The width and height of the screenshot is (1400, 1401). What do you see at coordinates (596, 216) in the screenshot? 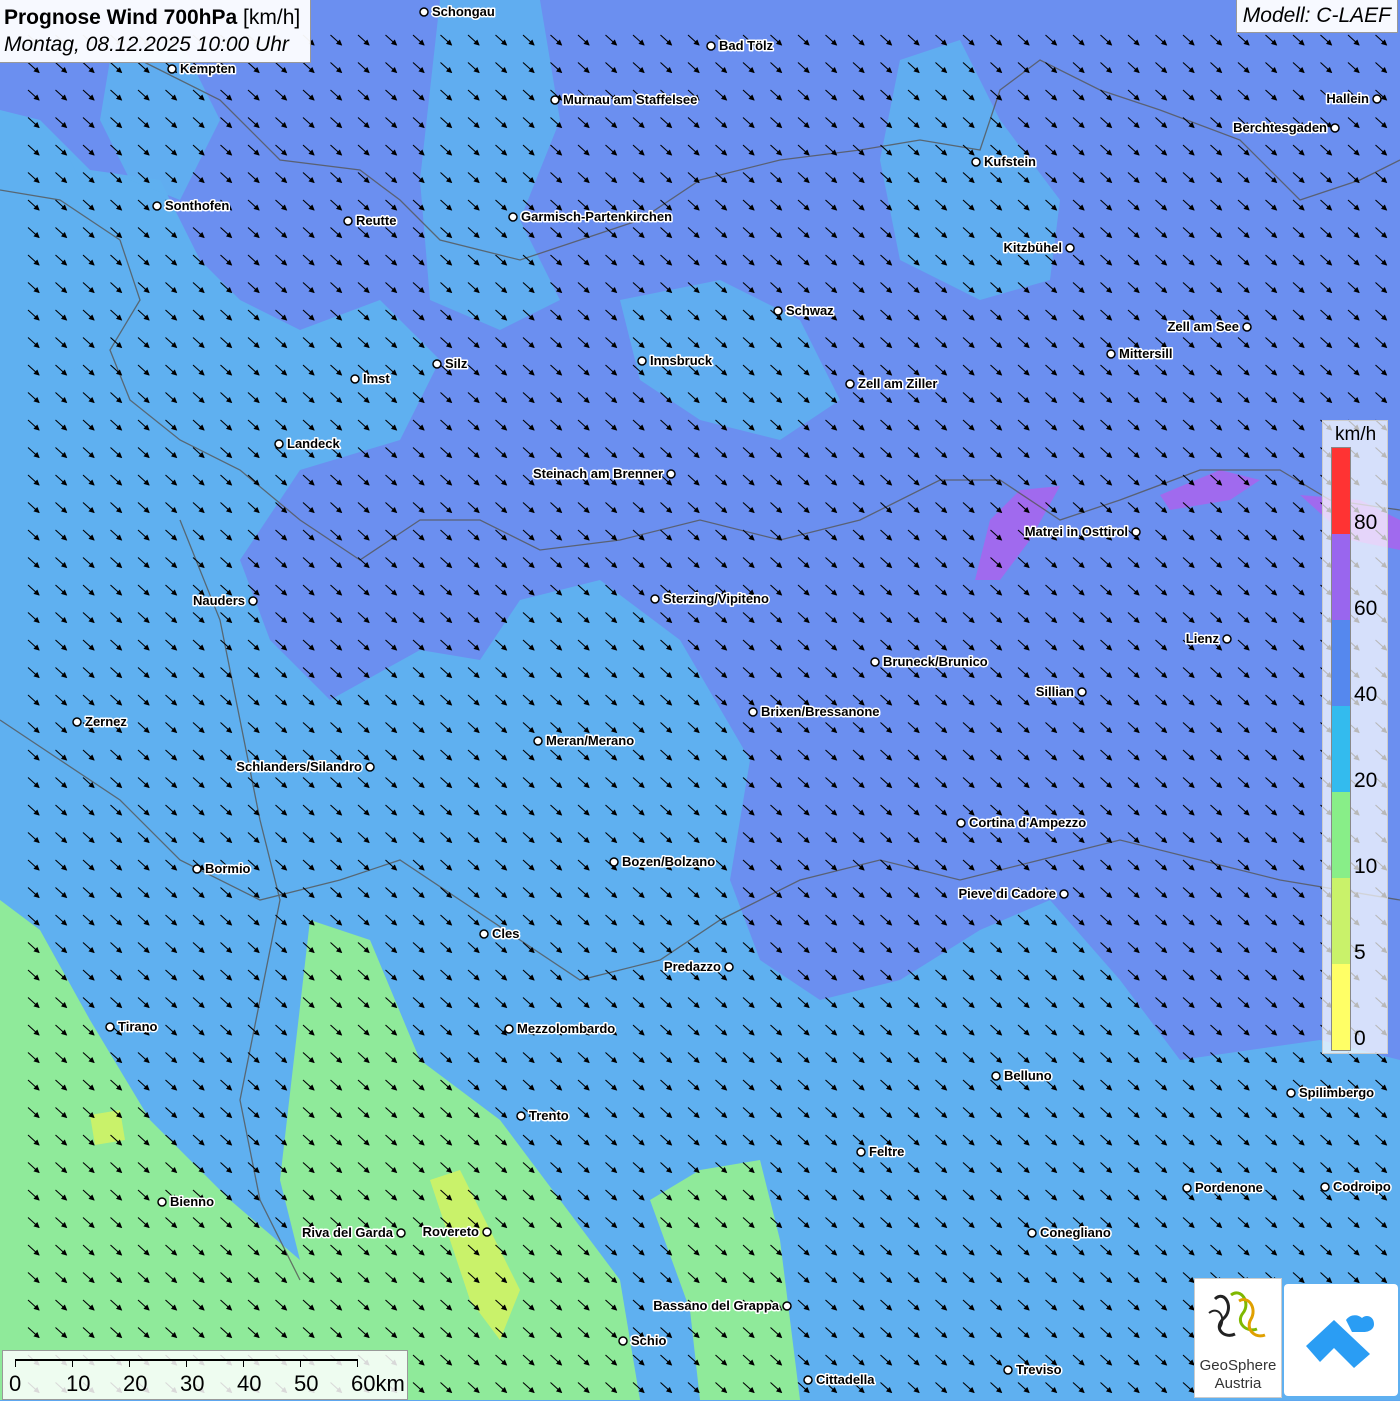
I see `city-label: Garmisch-Partenkirchen` at bounding box center [596, 216].